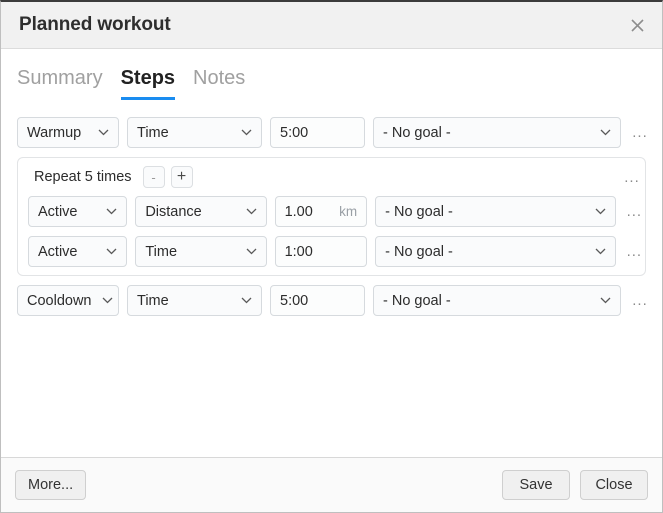 The width and height of the screenshot is (663, 513). I want to click on step-kind-select: Warmup, so click(68, 132).